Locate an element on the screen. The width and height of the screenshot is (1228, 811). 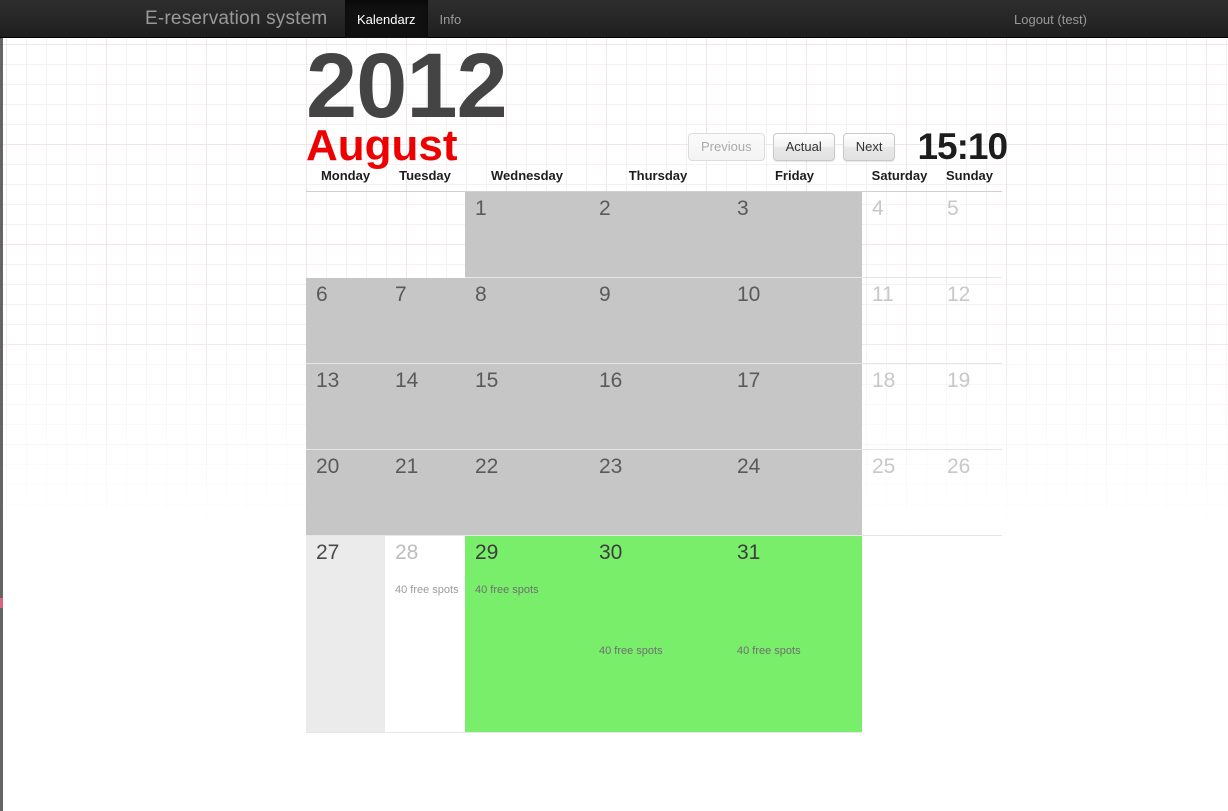
day-number: 19 is located at coordinates (959, 380).